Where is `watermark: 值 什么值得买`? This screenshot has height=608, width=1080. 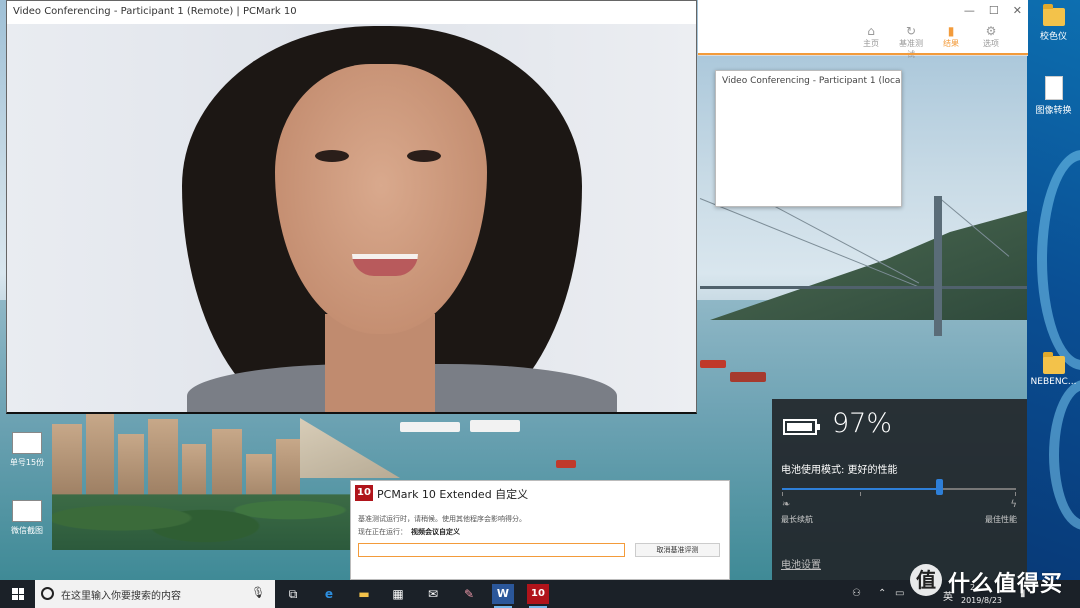 watermark: 值 什么值得买 is located at coordinates (993, 582).